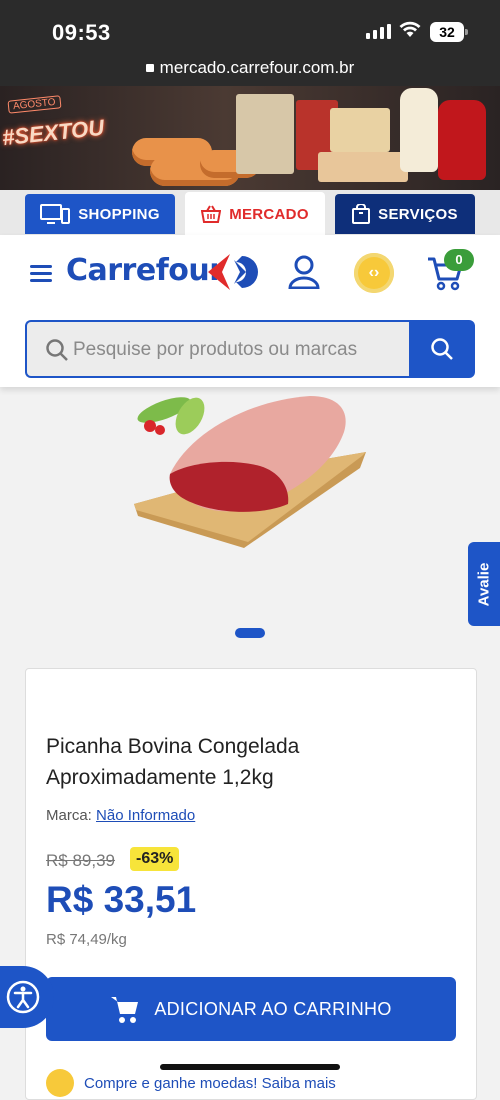  I want to click on tab-mercado: MERCADO, so click(255, 214).